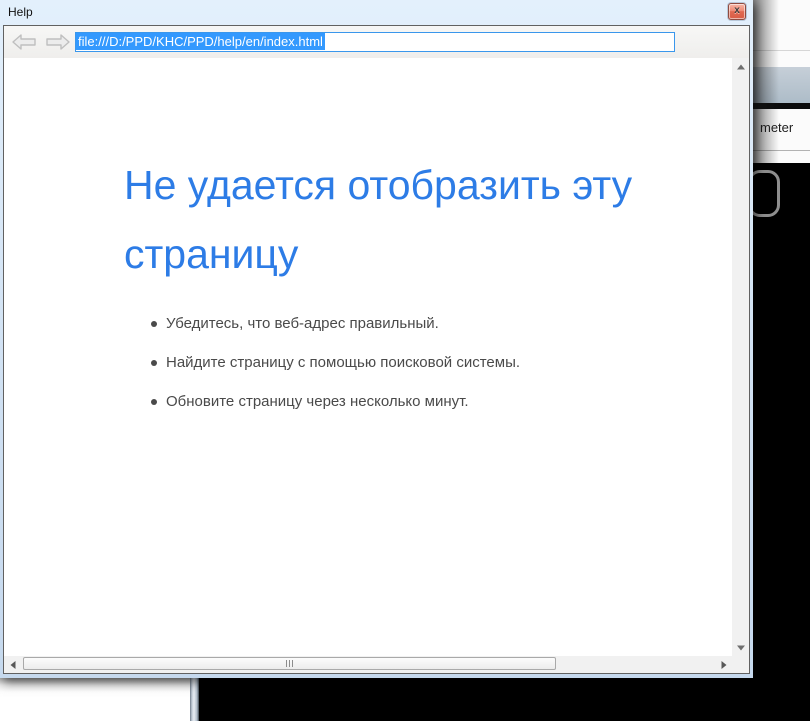 Image resolution: width=810 pixels, height=721 pixels. Describe the element at coordinates (740, 357) in the screenshot. I see `vertical-scrollbar` at that location.